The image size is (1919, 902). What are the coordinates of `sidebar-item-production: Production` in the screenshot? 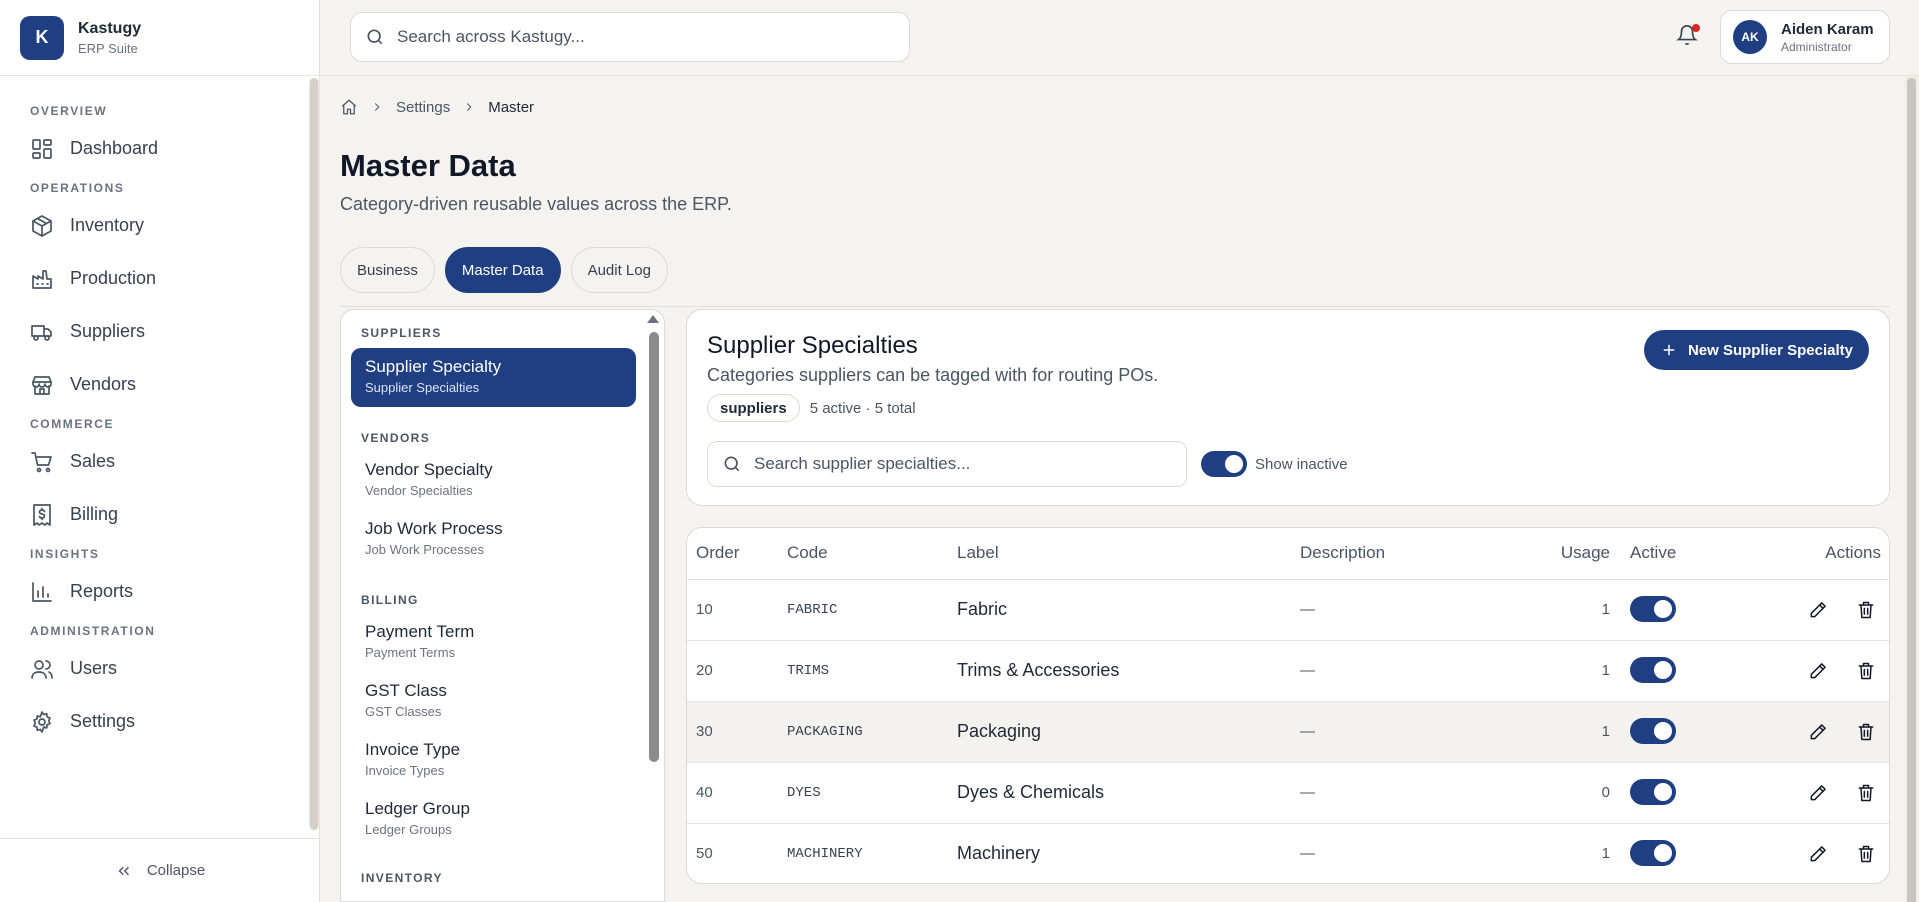 It's located at (153, 278).